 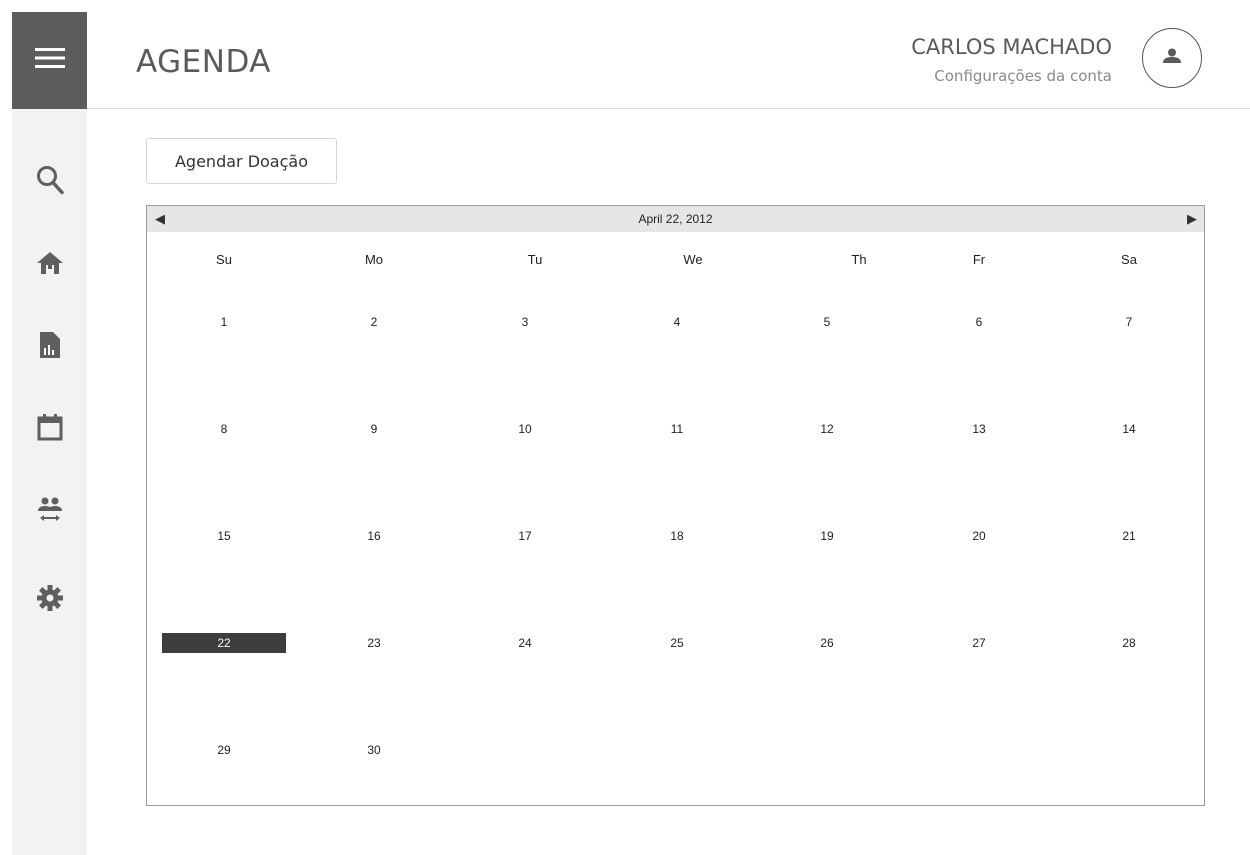 What do you see at coordinates (224, 259) in the screenshot?
I see `weekday-header: Su` at bounding box center [224, 259].